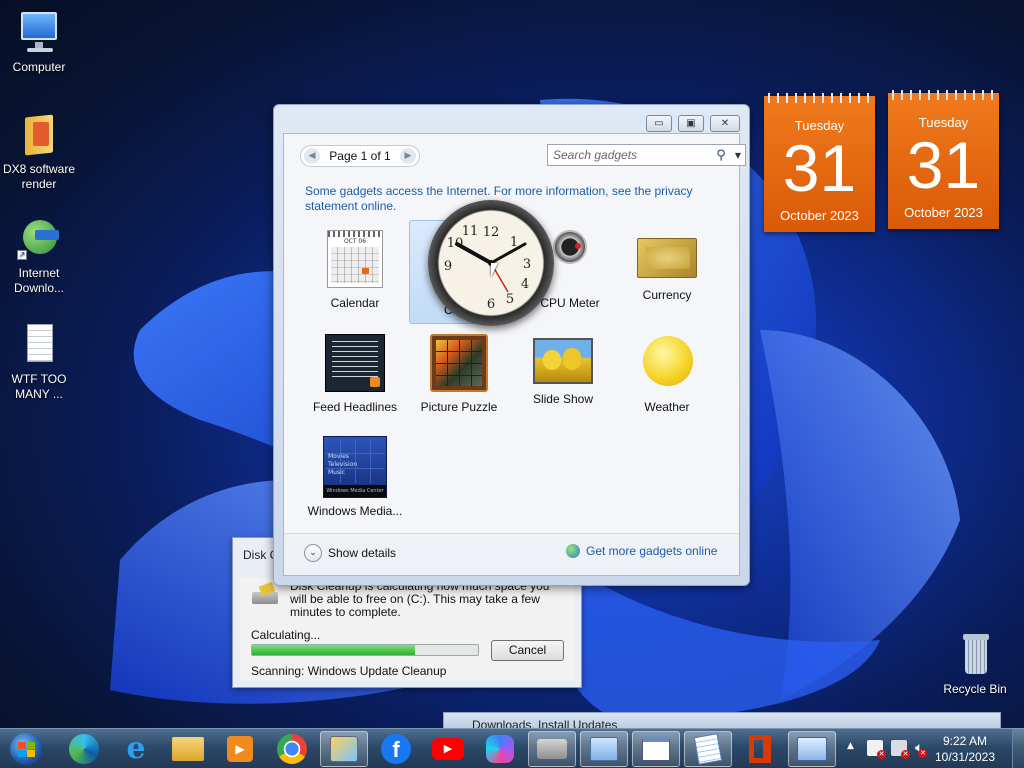  What do you see at coordinates (525, 284) in the screenshot?
I see `svg-text: 4` at bounding box center [525, 284].